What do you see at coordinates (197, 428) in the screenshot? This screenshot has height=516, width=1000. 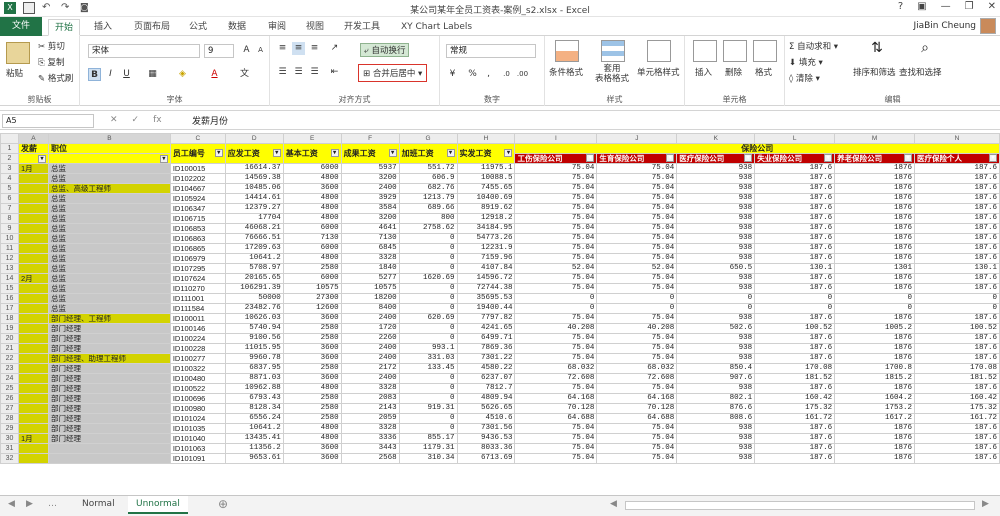 I see `employee-id-cell: ID101035` at bounding box center [197, 428].